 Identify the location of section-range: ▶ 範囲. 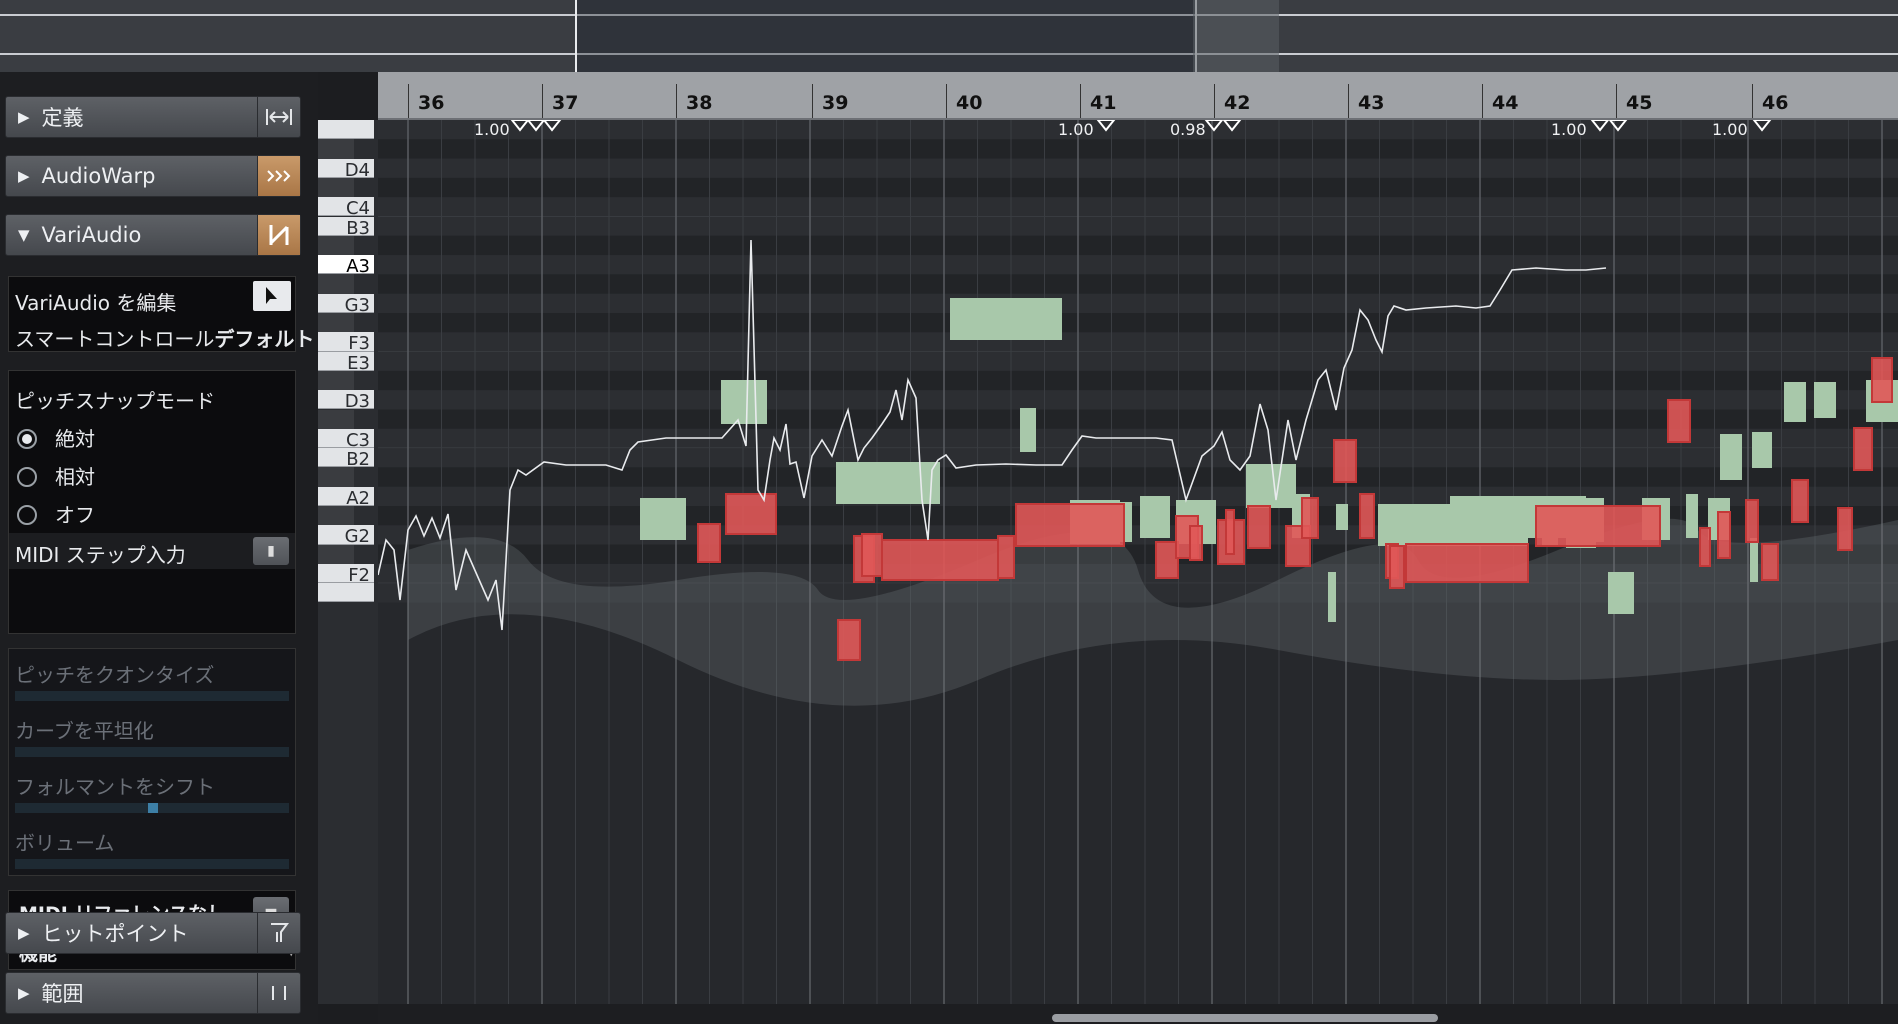
(153, 993).